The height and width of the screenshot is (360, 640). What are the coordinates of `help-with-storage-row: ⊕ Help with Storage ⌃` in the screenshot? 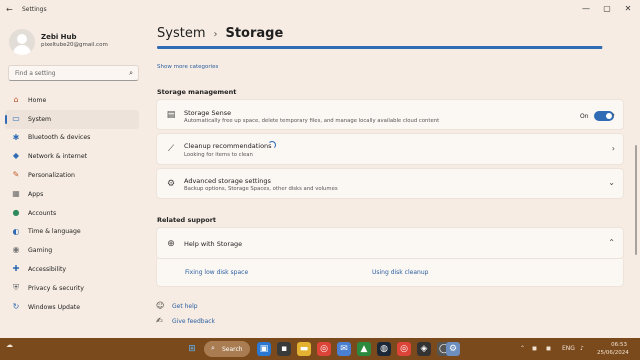 It's located at (390, 243).